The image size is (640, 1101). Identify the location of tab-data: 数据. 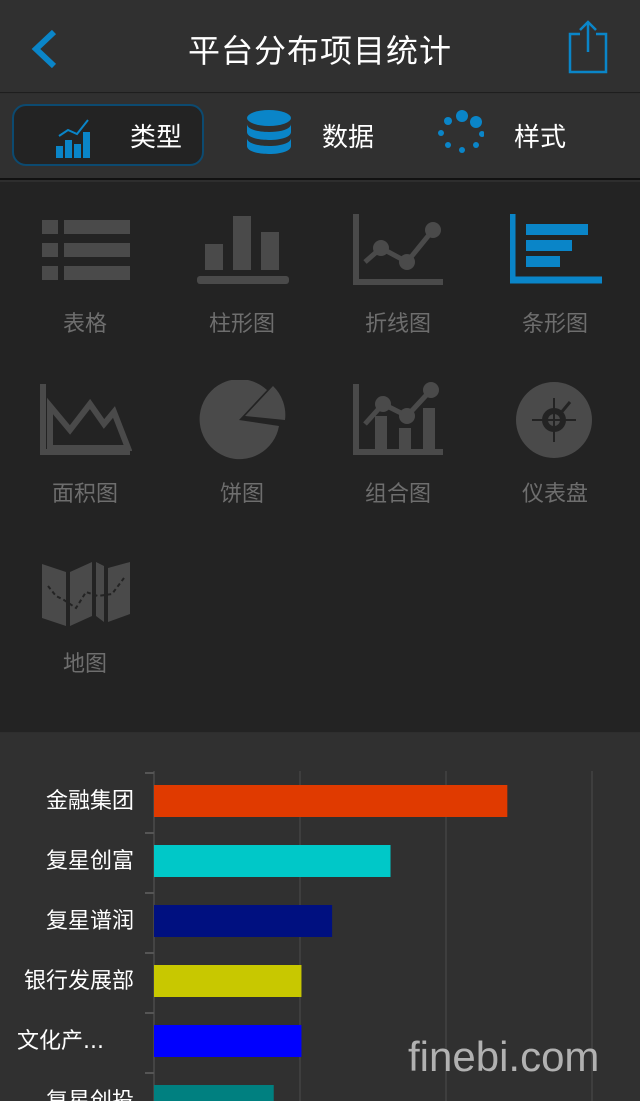
(320, 135).